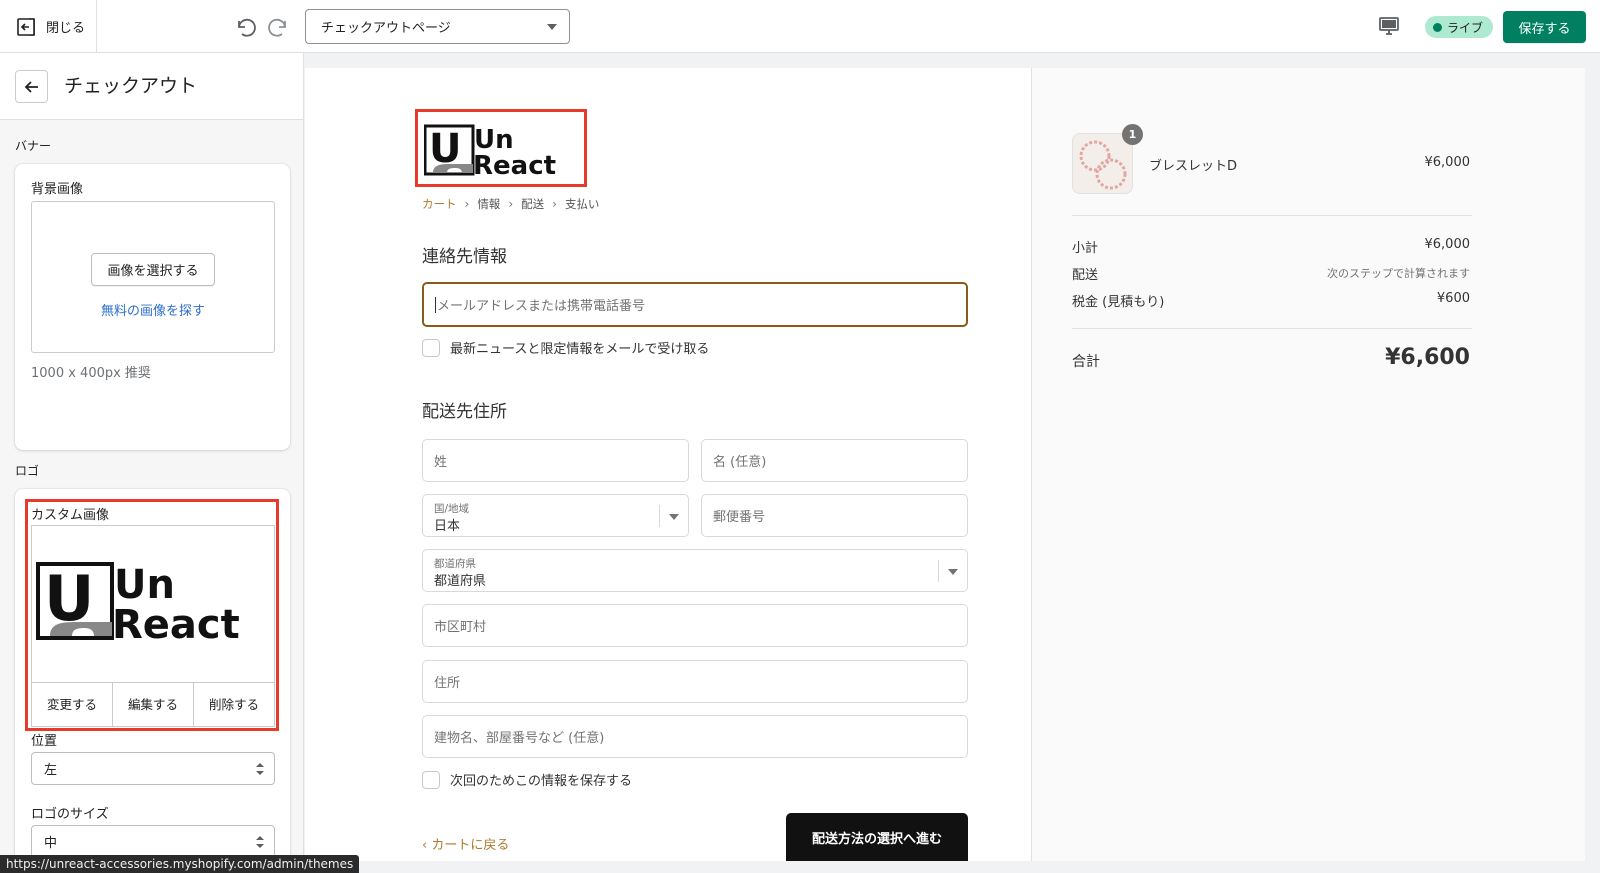  I want to click on return-to-cart-link: ‹ カートに戻る, so click(465, 843).